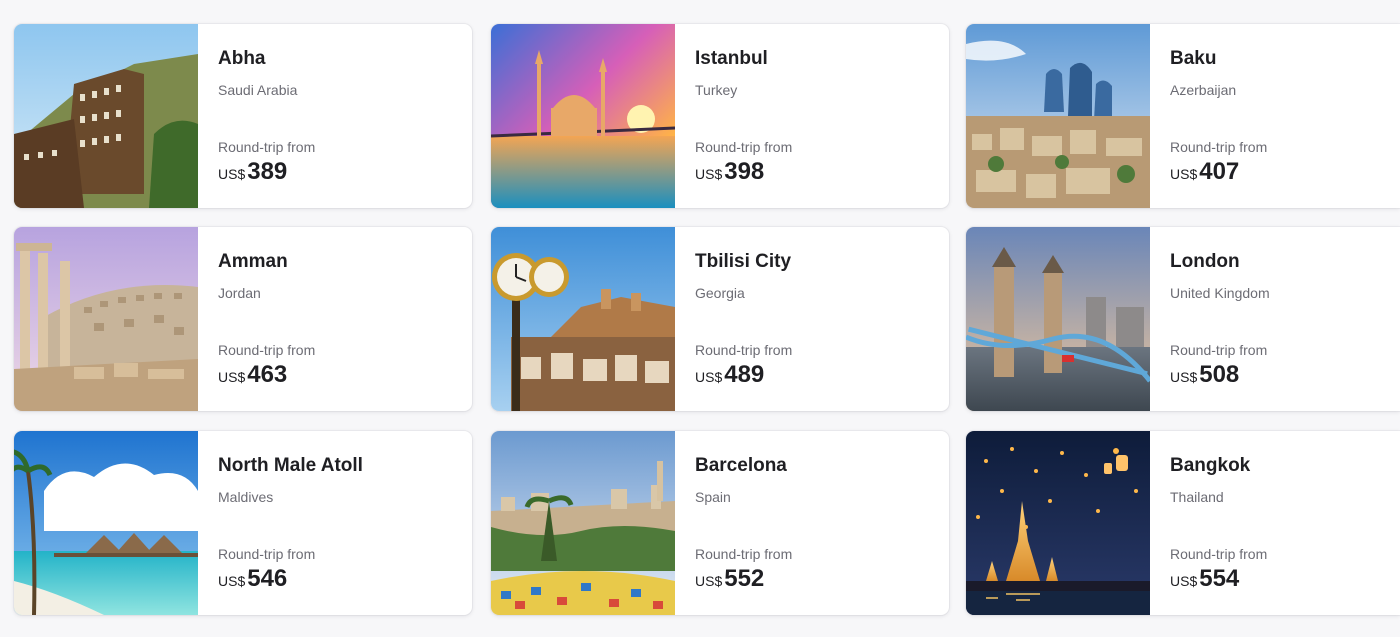  What do you see at coordinates (1197, 497) in the screenshot?
I see `destination-country: Thailand` at bounding box center [1197, 497].